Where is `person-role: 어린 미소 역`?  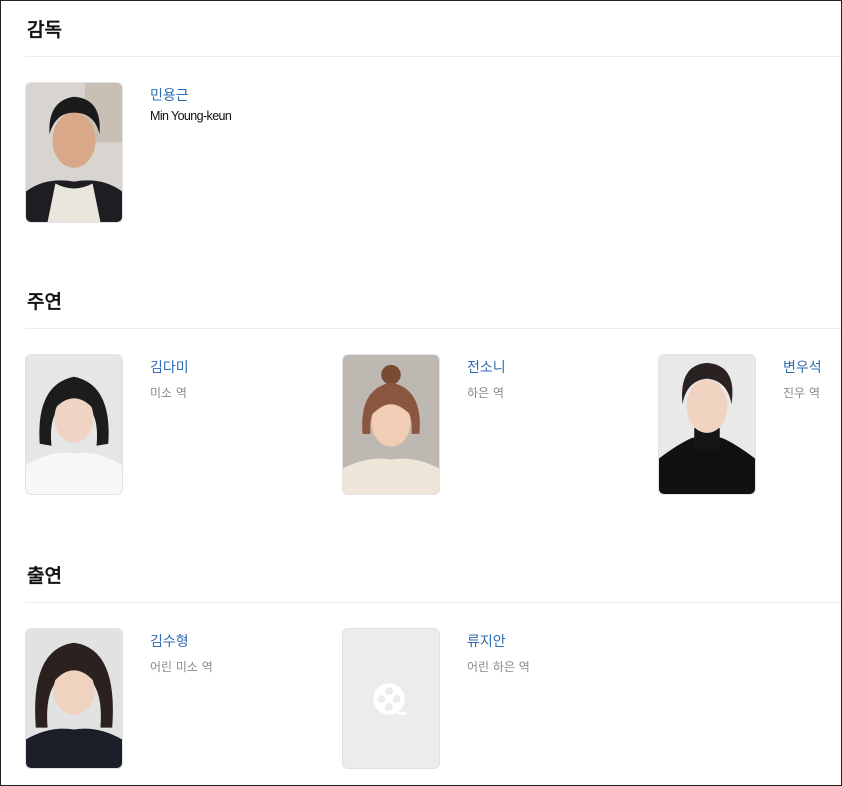 person-role: 어린 미소 역 is located at coordinates (181, 667).